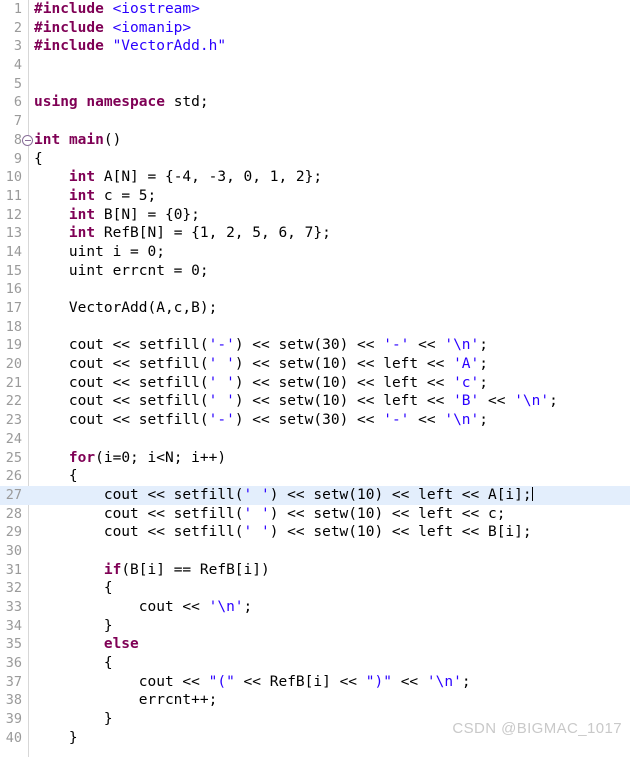  Describe the element at coordinates (13, 625) in the screenshot. I see `line-number: 34` at that location.